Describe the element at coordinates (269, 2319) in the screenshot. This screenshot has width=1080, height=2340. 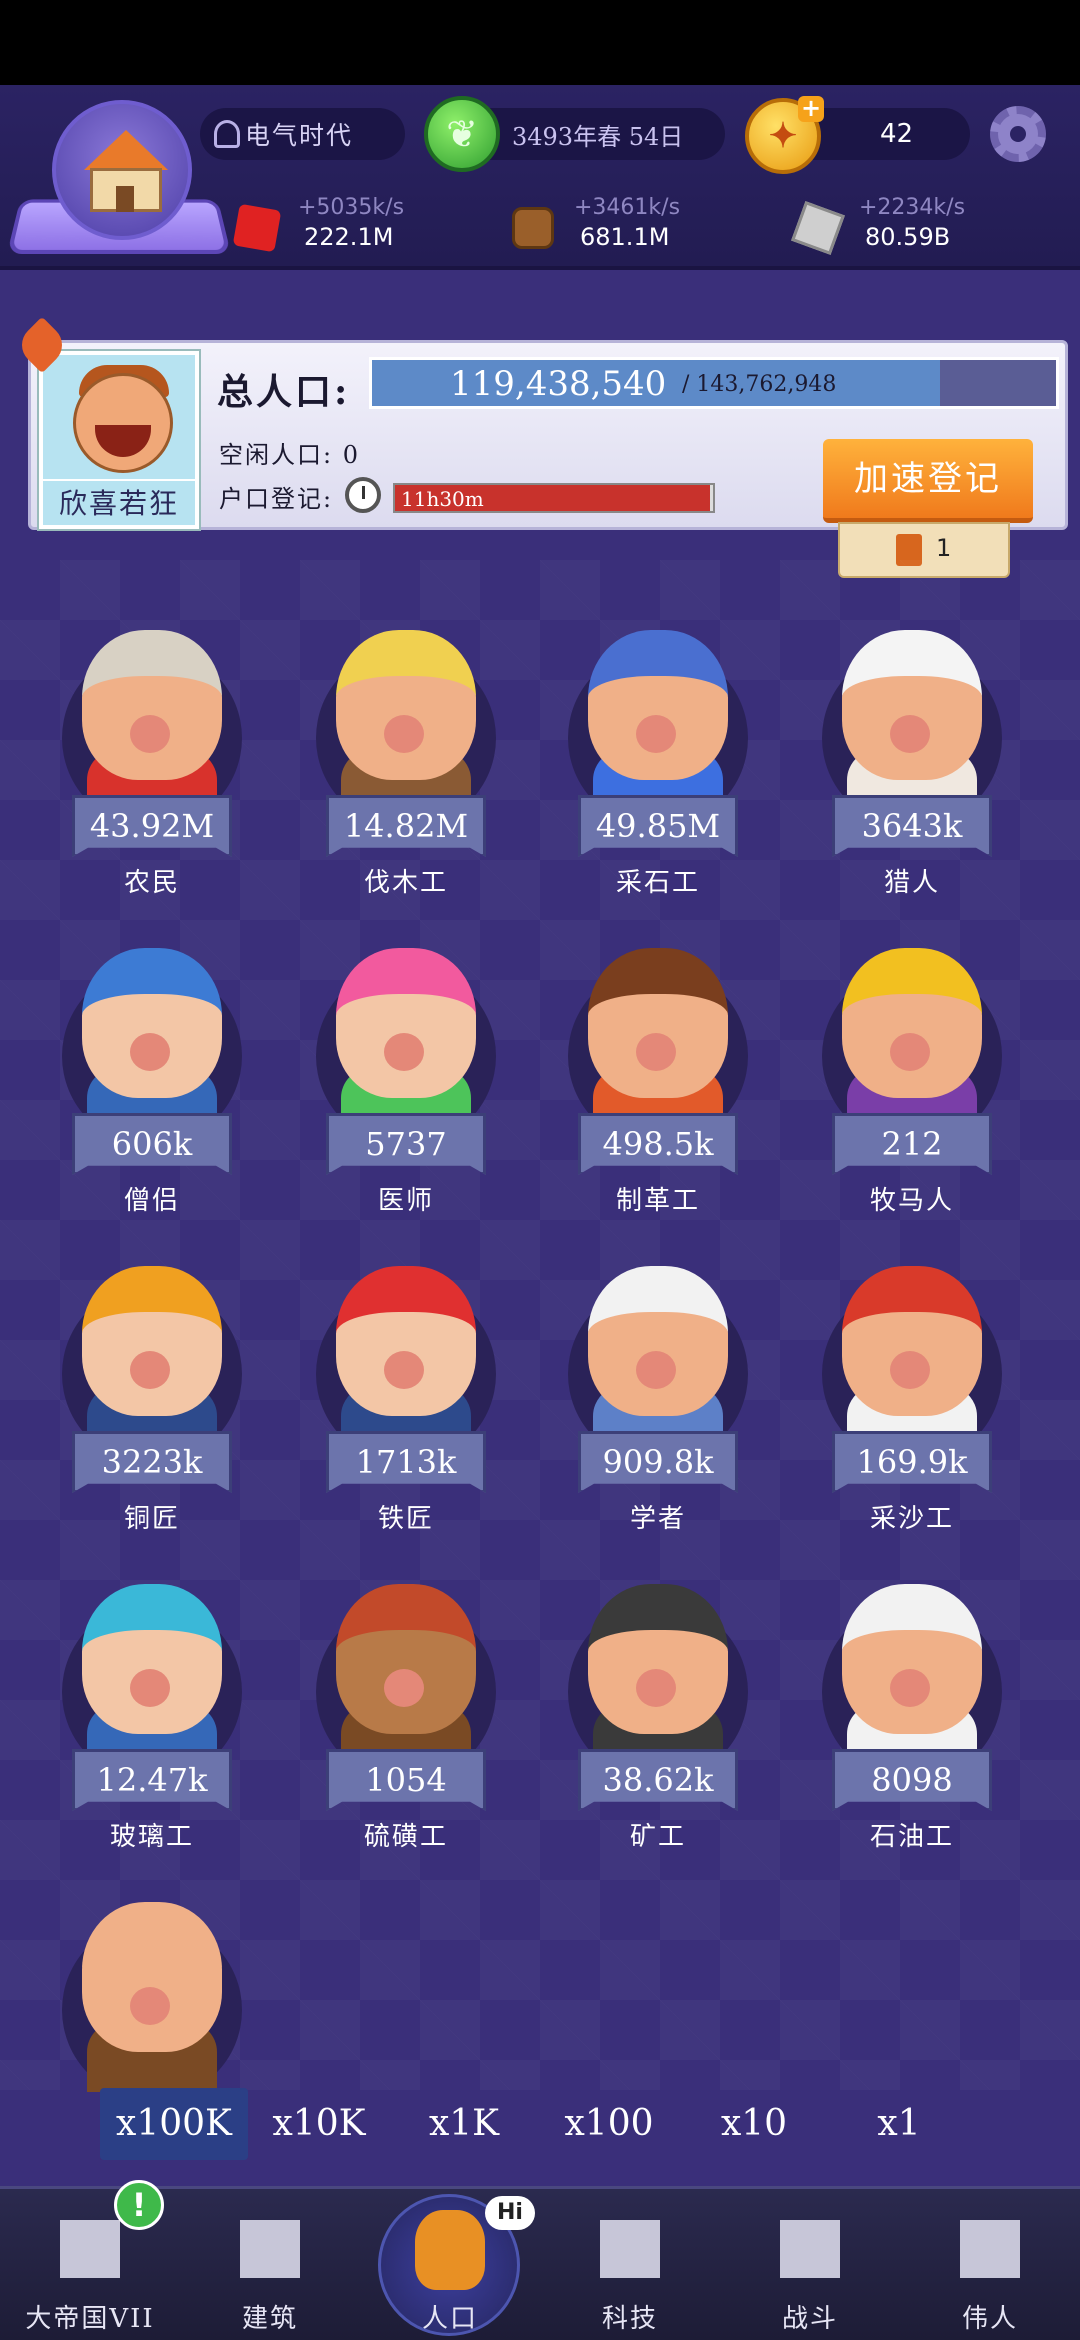
I see `nav-label: 建筑` at that location.